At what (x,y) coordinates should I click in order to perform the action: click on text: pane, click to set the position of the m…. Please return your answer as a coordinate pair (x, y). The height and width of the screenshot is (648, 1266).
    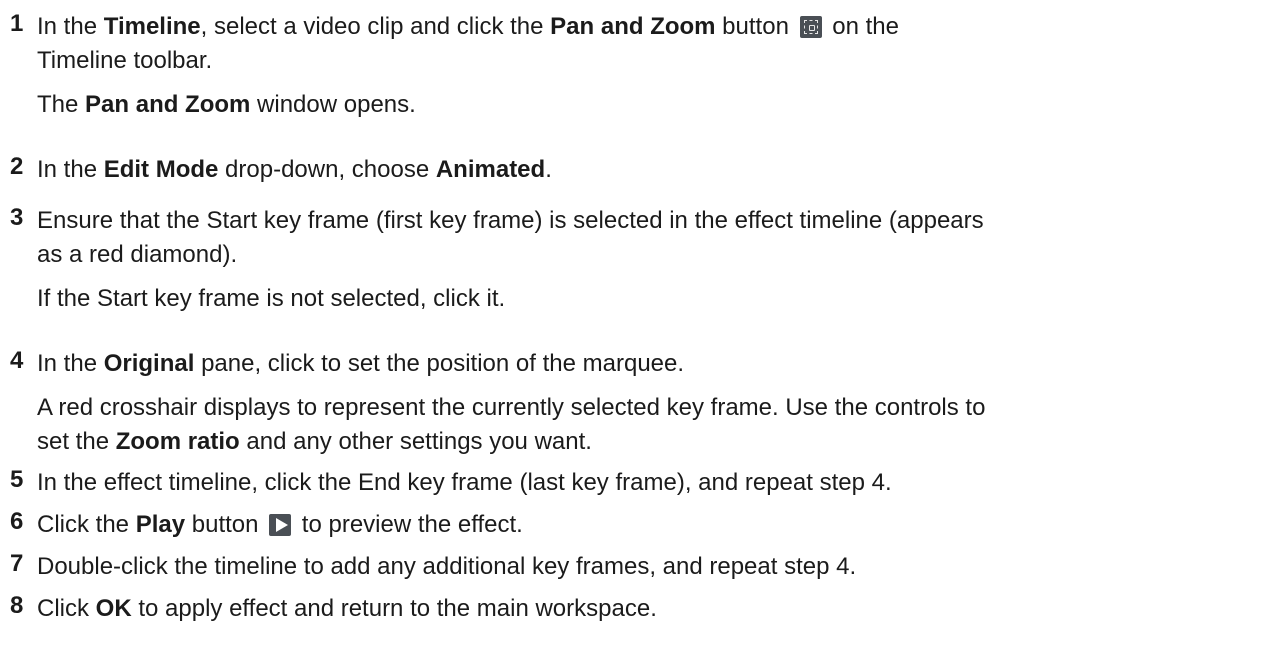
    Looking at the image, I should click on (439, 363).